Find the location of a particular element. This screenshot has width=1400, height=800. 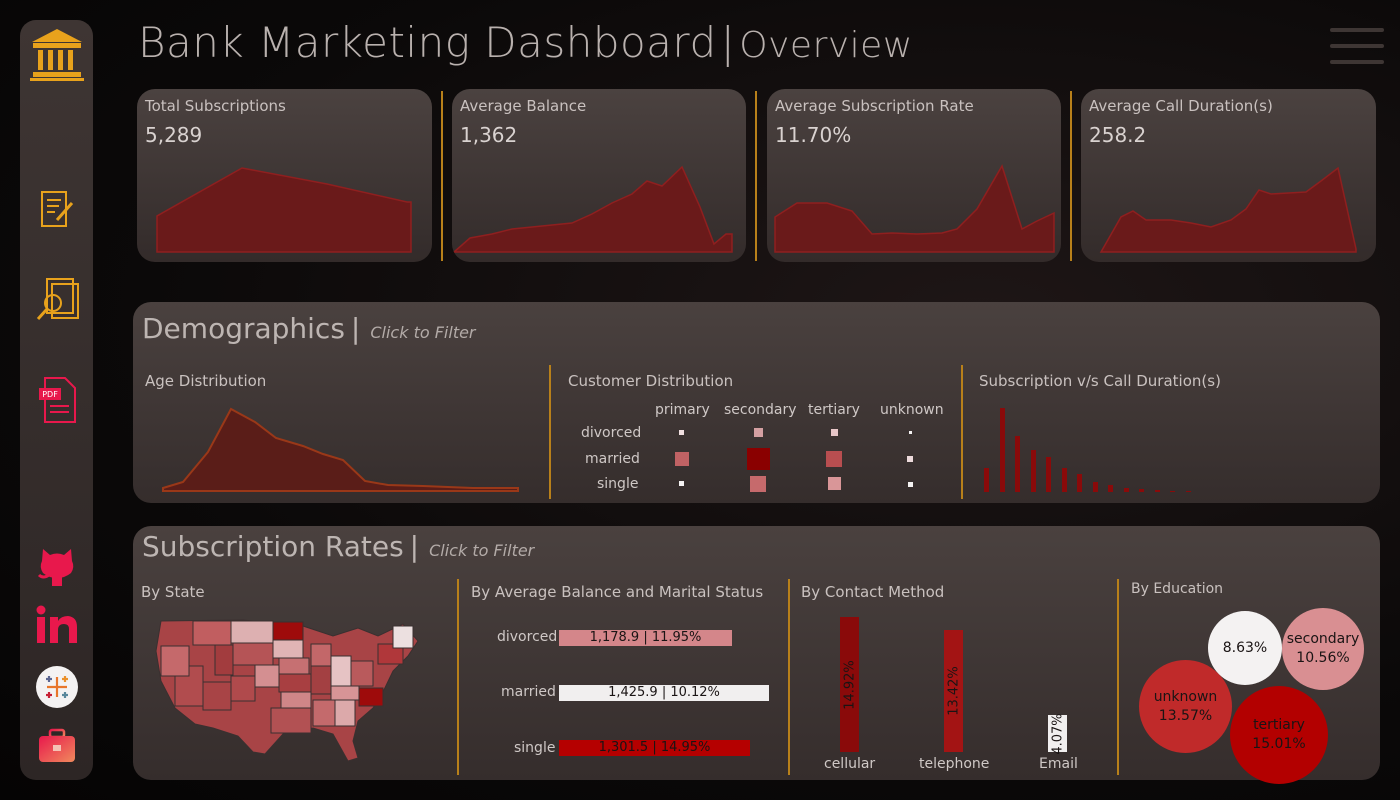

balance-bar-married: 1,425.9 | 10.12% is located at coordinates (664, 693).